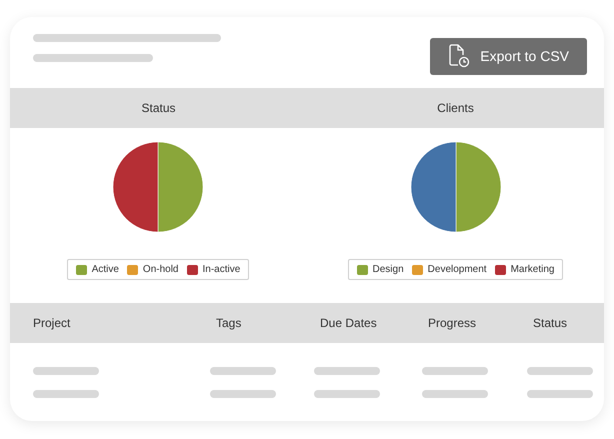 The image size is (614, 439). Describe the element at coordinates (550, 323) in the screenshot. I see `column-header: Status` at that location.